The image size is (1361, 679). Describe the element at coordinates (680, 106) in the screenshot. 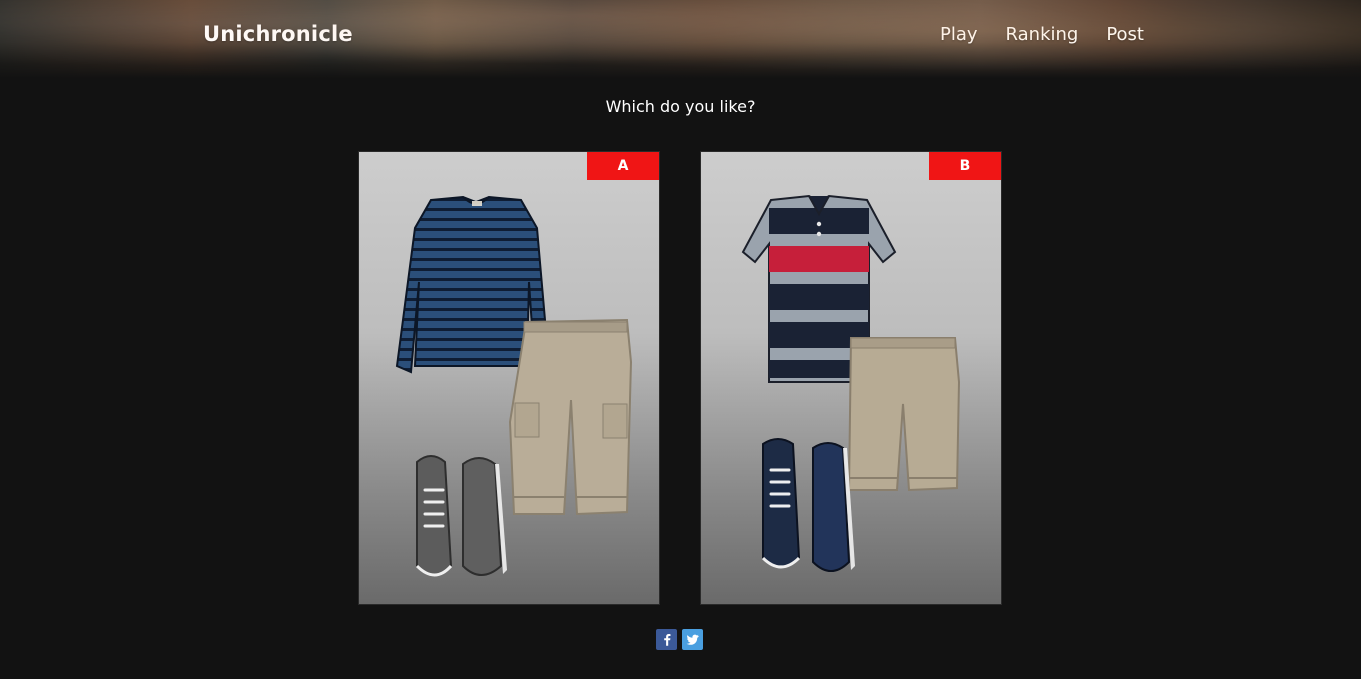

I see `question-text: Which do you like?` at that location.